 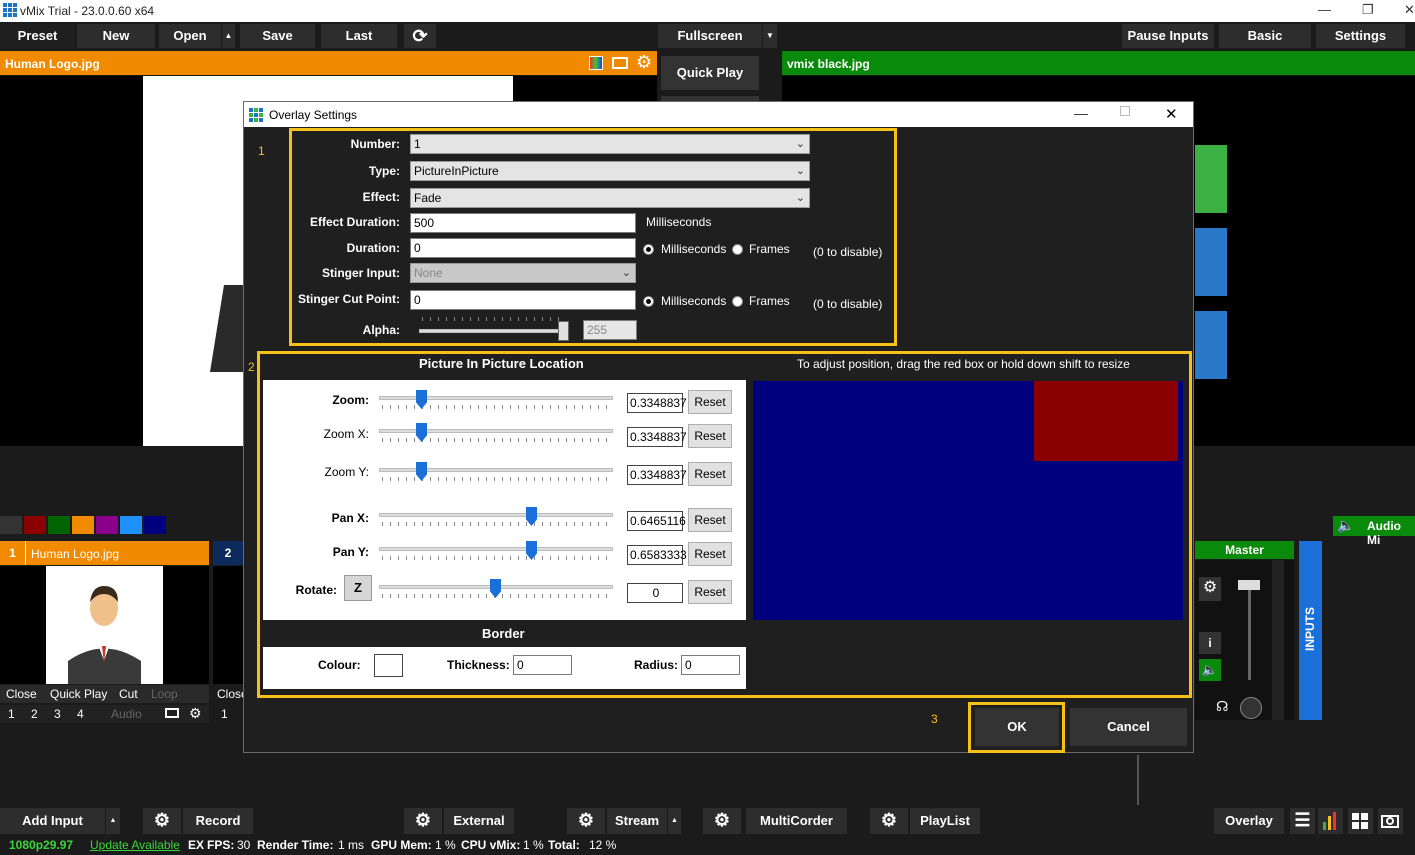 I want to click on colour-swatch-orange, so click(x=83, y=525).